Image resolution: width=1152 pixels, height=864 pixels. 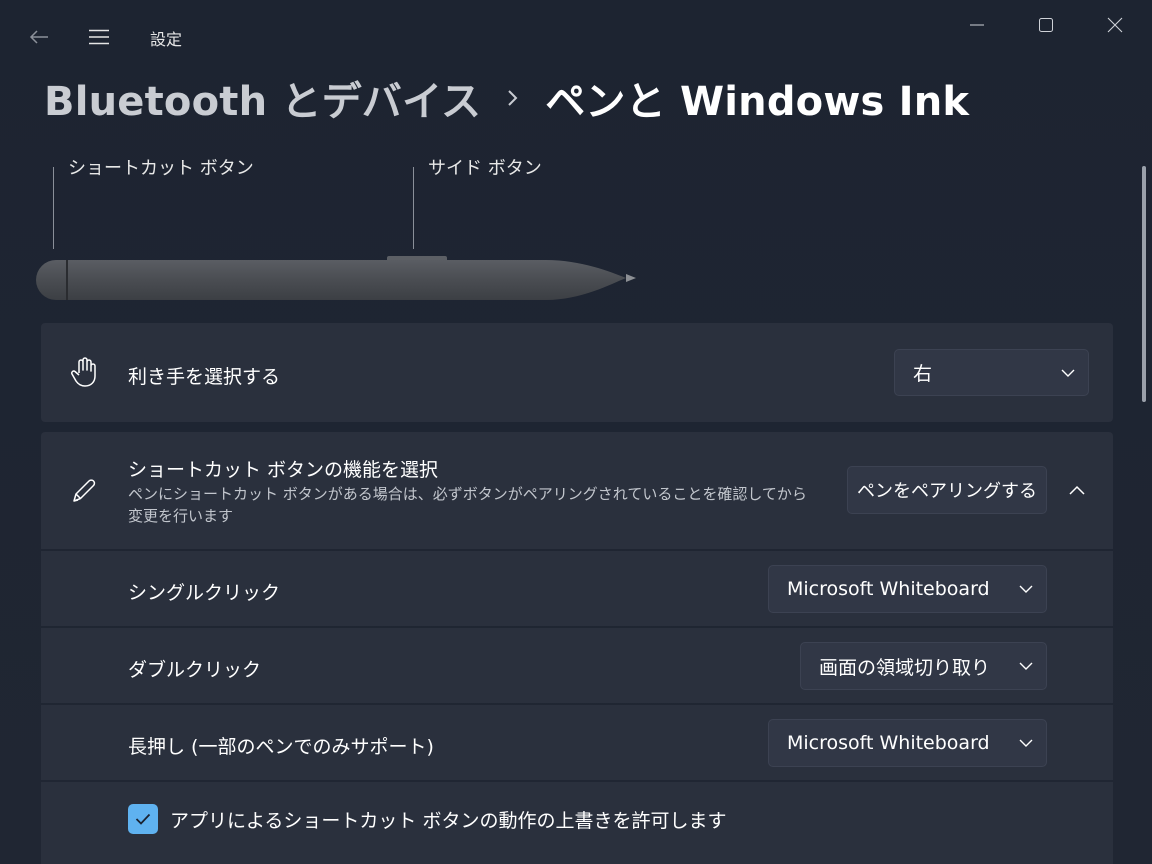 What do you see at coordinates (1144, 510) in the screenshot?
I see `vertical-scrollbar` at bounding box center [1144, 510].